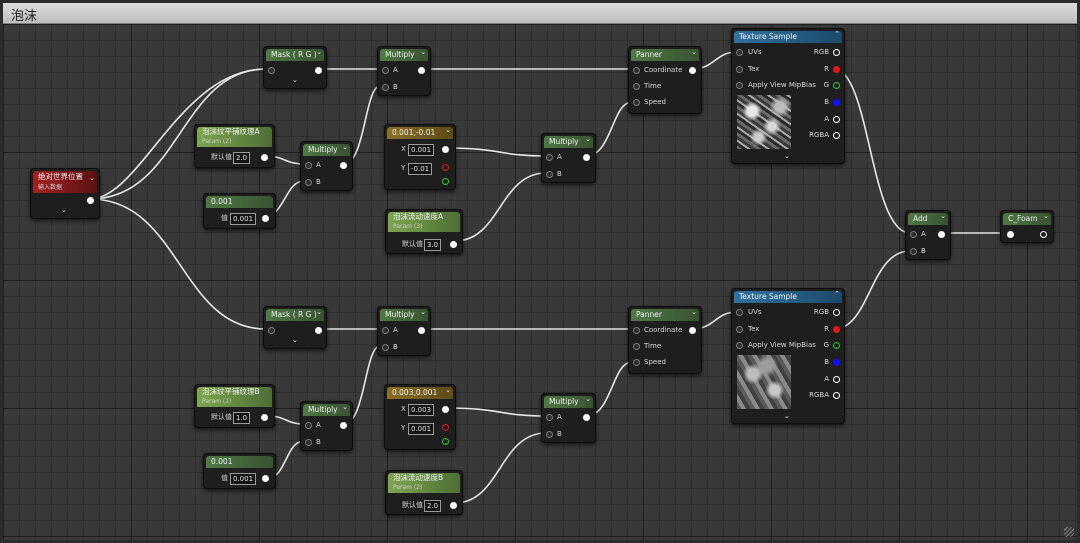  What do you see at coordinates (421, 429) in the screenshot?
I see `y-value-field: 0.001` at bounding box center [421, 429].